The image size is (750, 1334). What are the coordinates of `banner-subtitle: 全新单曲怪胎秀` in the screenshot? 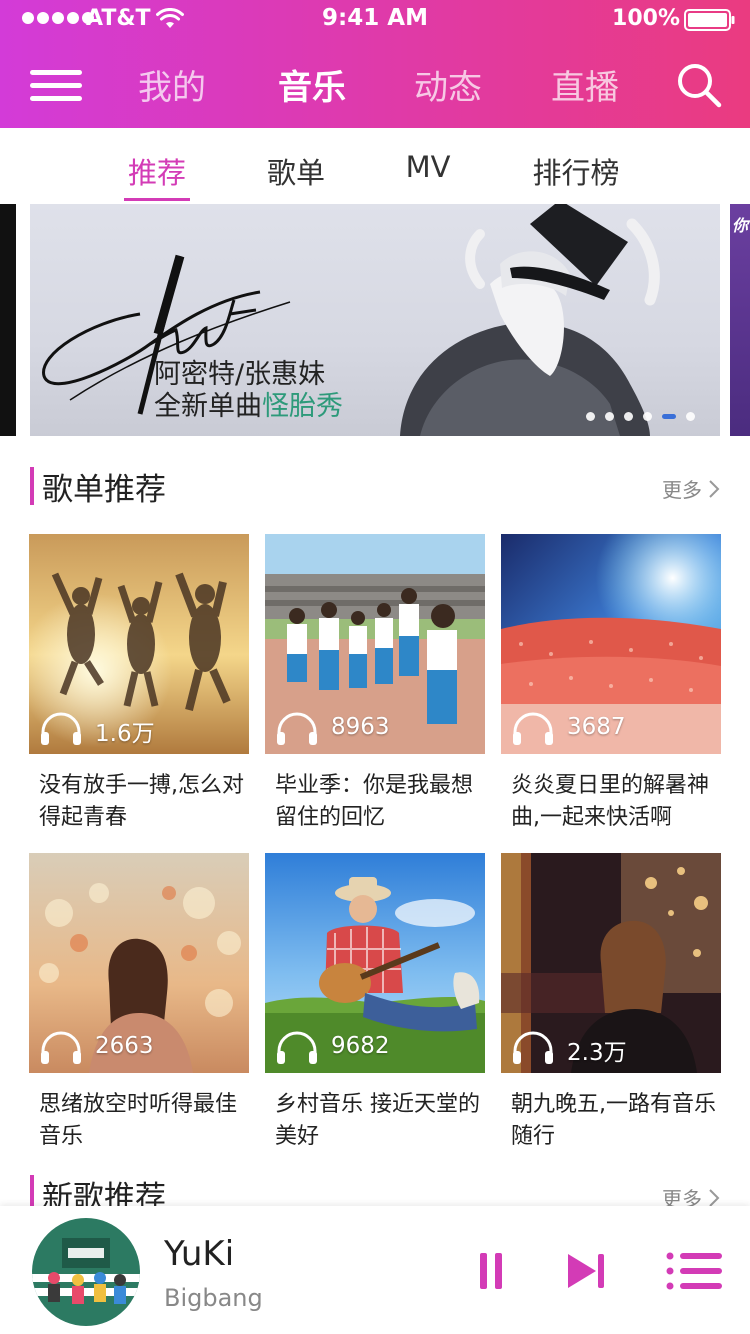 It's located at (248, 407).